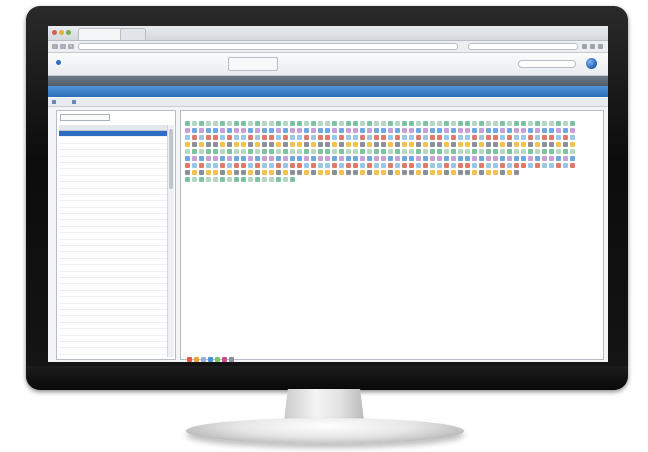 The image size is (648, 452). What do you see at coordinates (224, 359) in the screenshot?
I see `footer-tool-icon` at bounding box center [224, 359].